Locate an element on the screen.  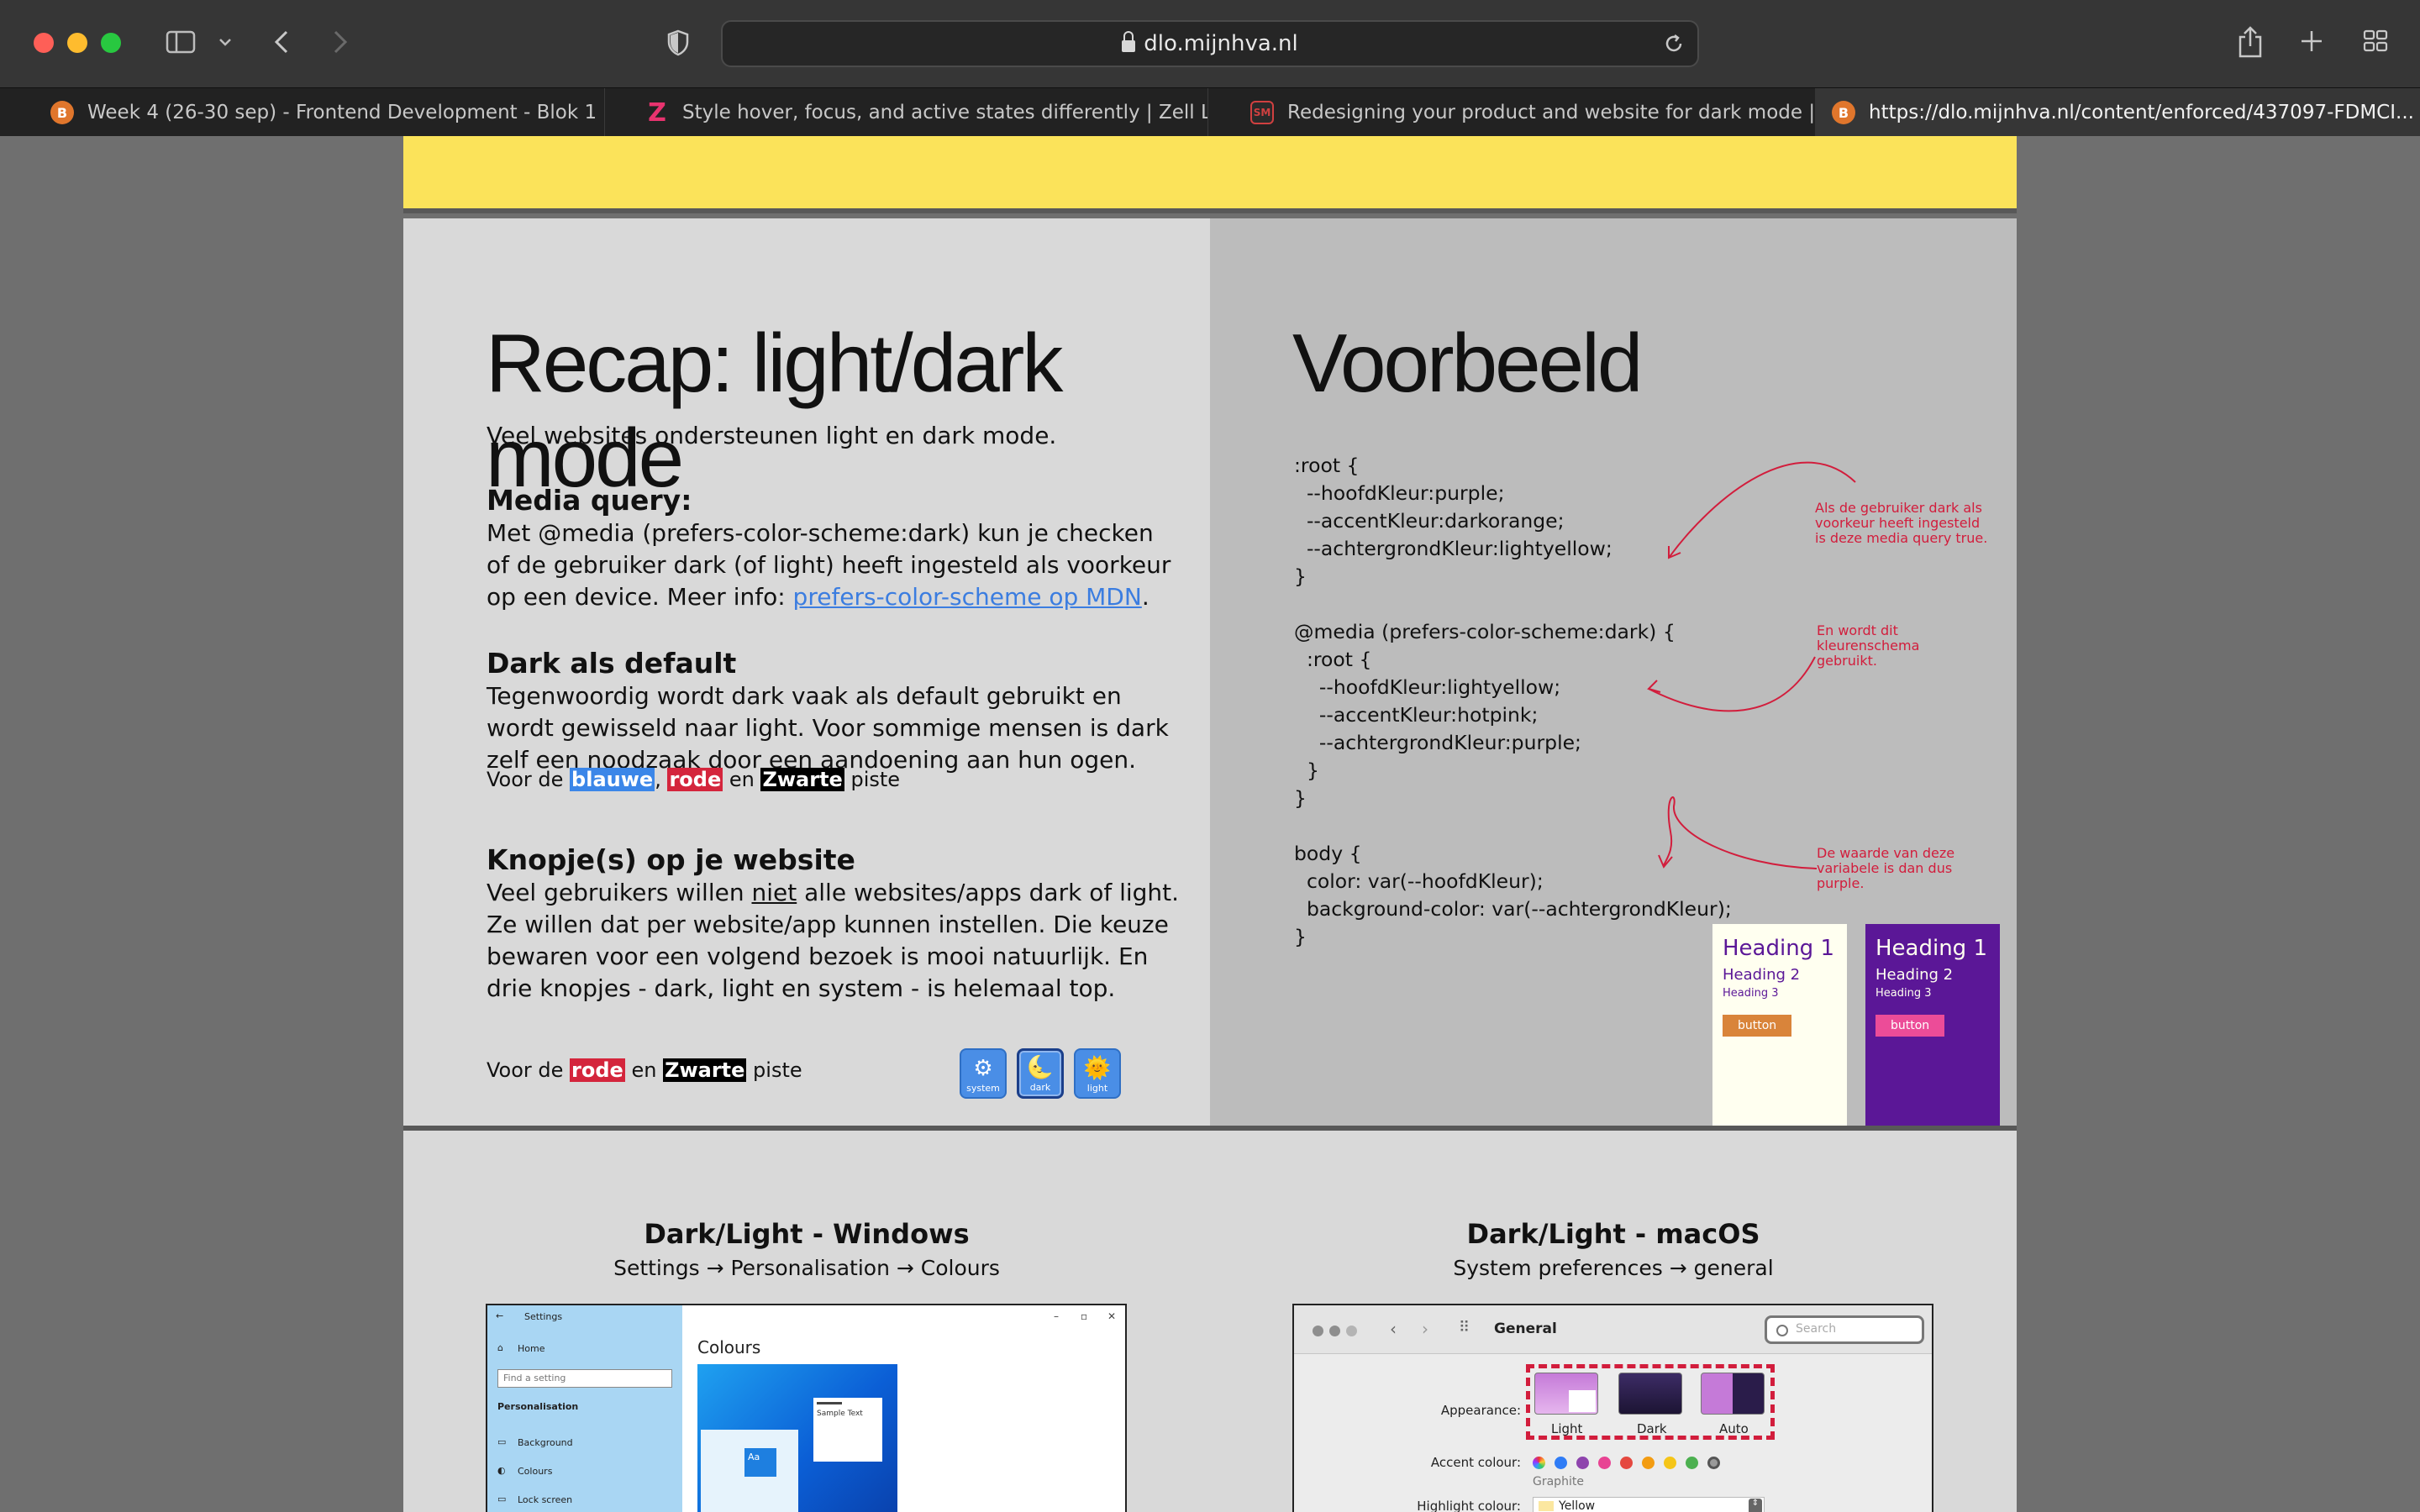
home-icon: ⌂ is located at coordinates (500, 1347).